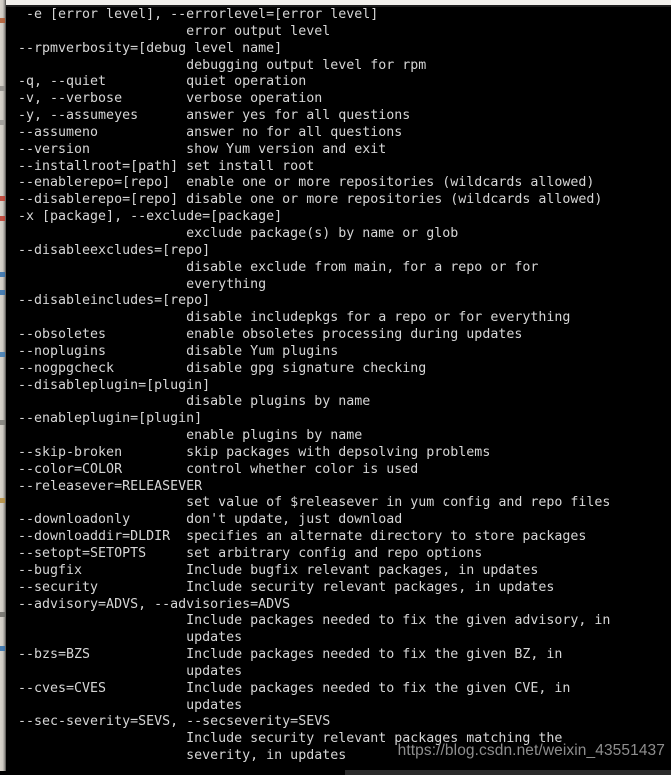  What do you see at coordinates (110, 419) in the screenshot?
I see `terminal-line: --enableplugin=[plugin]` at bounding box center [110, 419].